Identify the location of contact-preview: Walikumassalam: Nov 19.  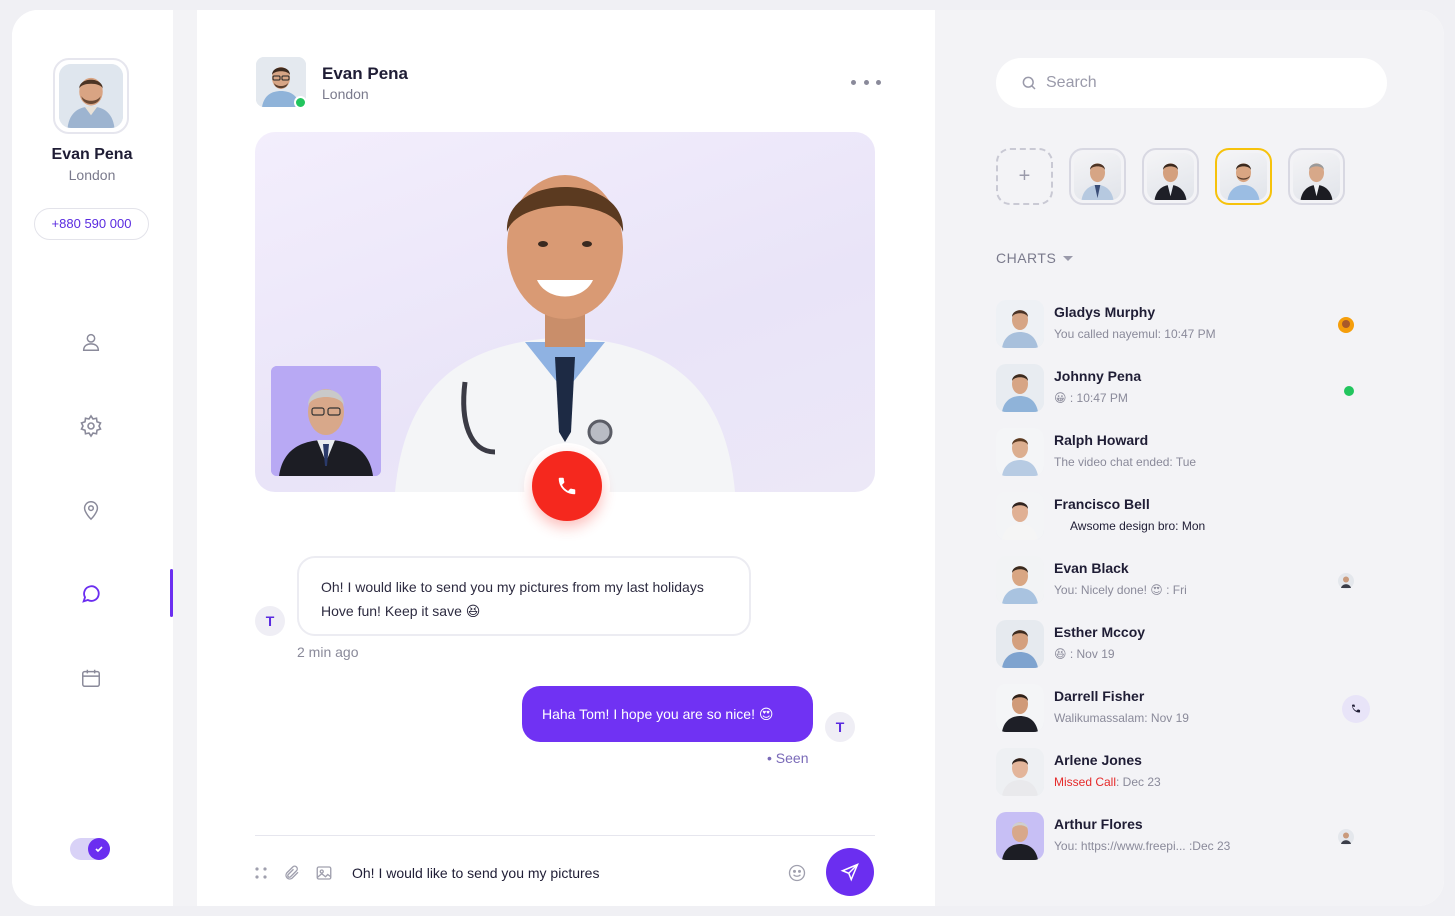
(1121, 718).